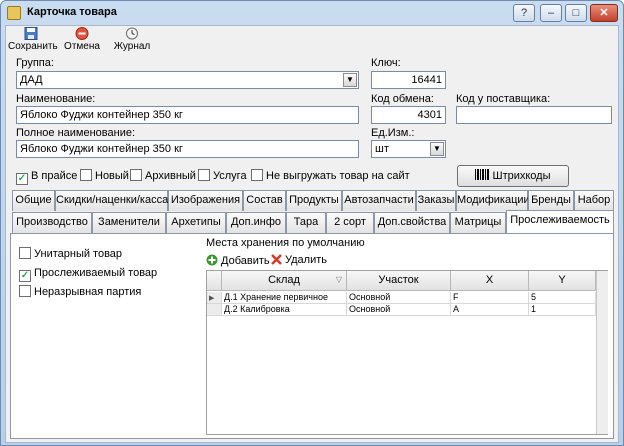 The height and width of the screenshot is (446, 624). Describe the element at coordinates (196, 222) in the screenshot. I see `tab-archetypes: Архетипы` at that location.